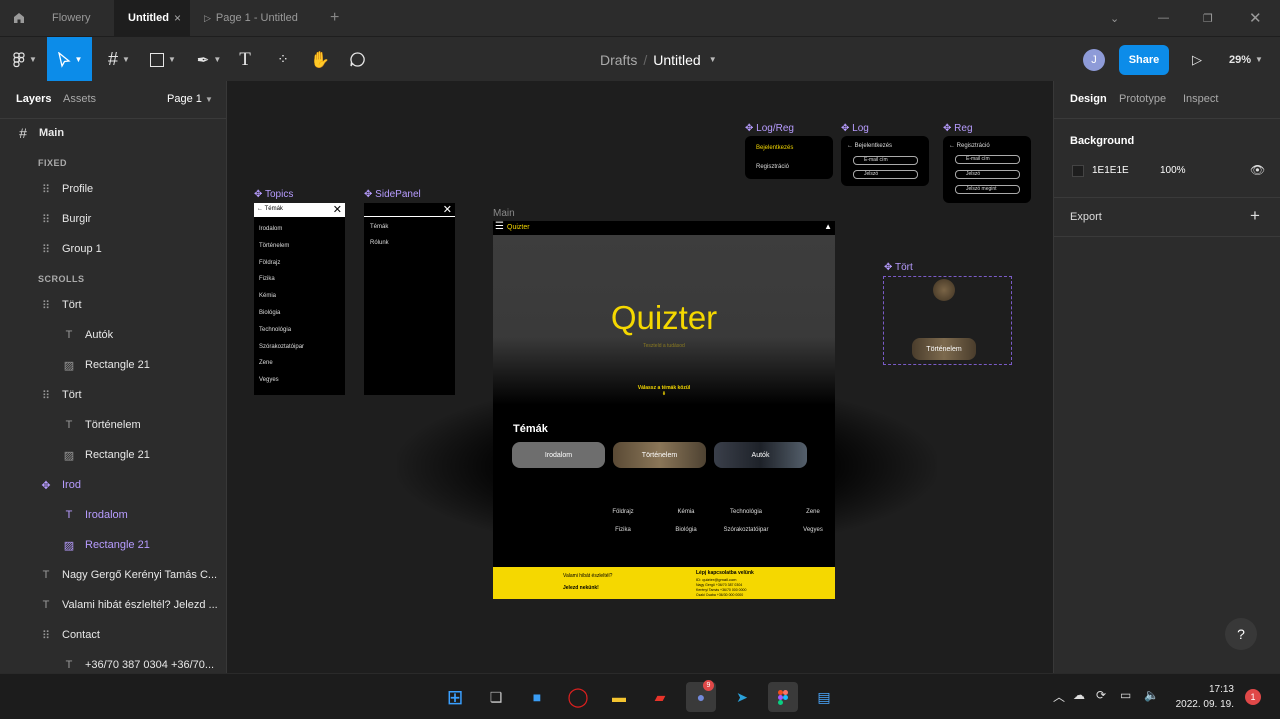 This screenshot has height=719, width=1280. What do you see at coordinates (113, 133) in the screenshot?
I see `layer-row: # Main` at bounding box center [113, 133].